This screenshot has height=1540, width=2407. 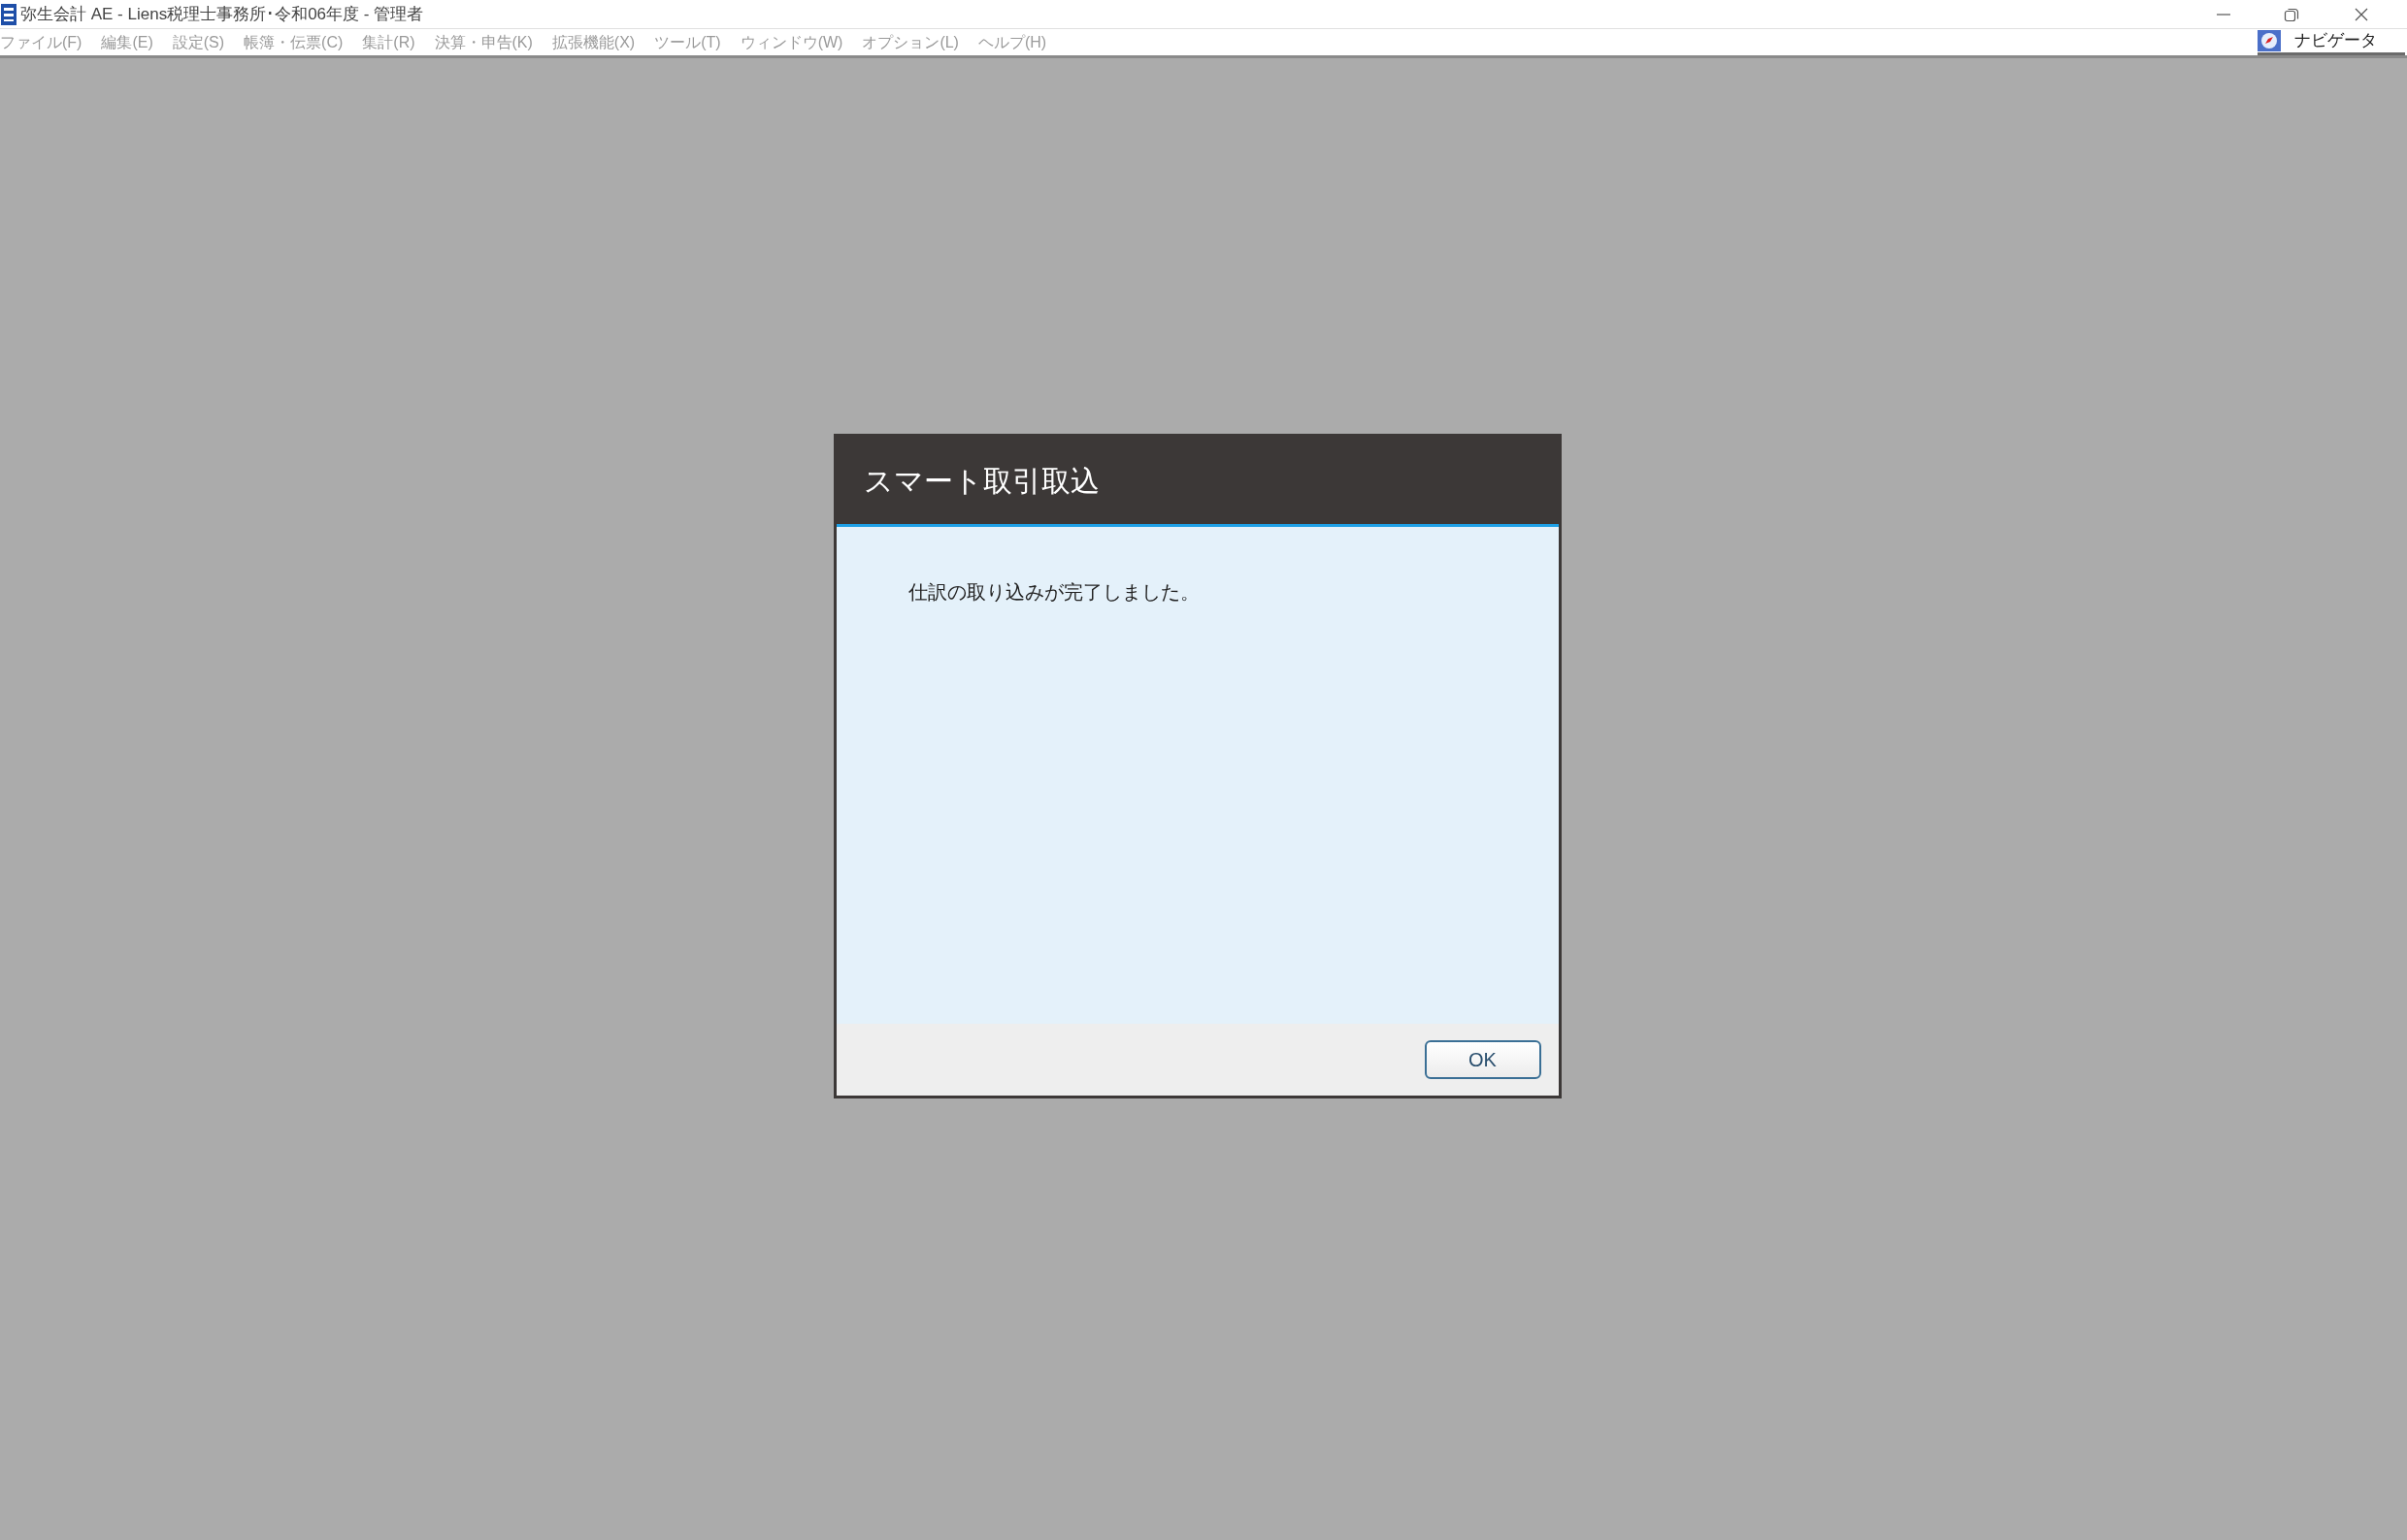 I want to click on window-title: 弥生会計 AE - Liens税理士事務所･令和06年度 - 管理者, so click(x=222, y=14).